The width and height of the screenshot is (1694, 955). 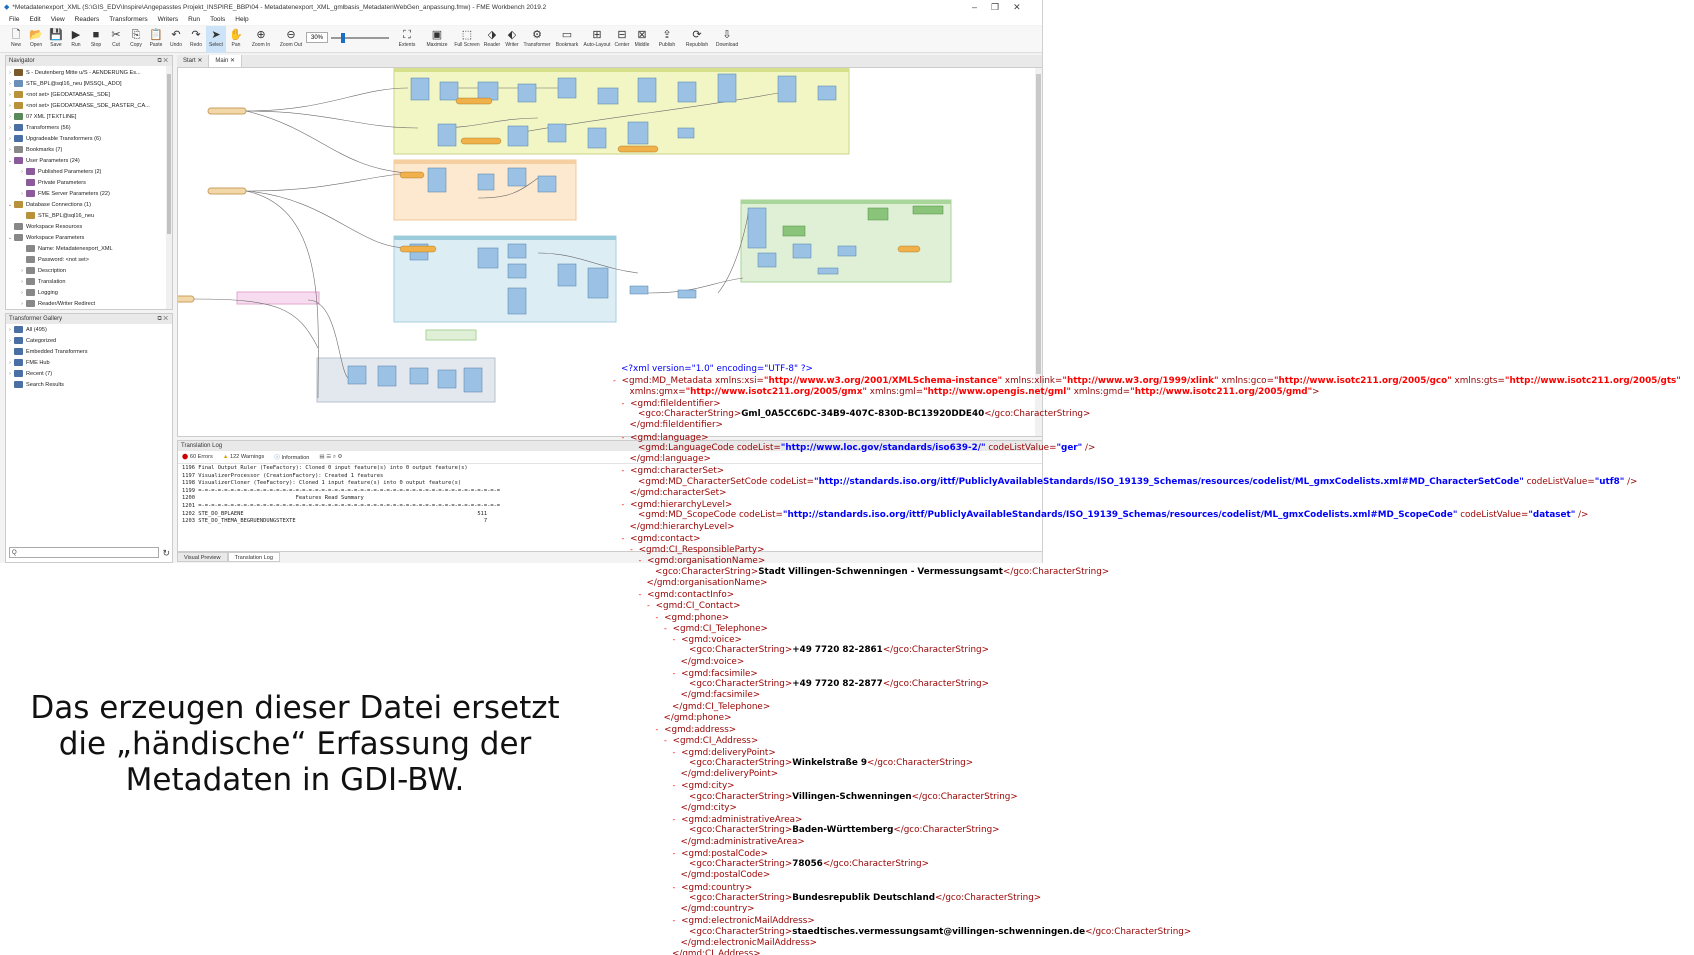 I want to click on log-warnings-filter: ▲ 122 Warnings, so click(x=243, y=457).